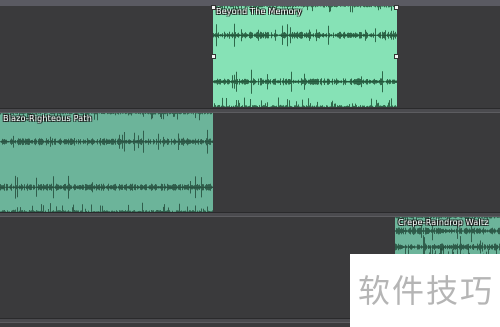  Describe the element at coordinates (396, 7) in the screenshot. I see `clip-resize-handle-top-right` at that location.